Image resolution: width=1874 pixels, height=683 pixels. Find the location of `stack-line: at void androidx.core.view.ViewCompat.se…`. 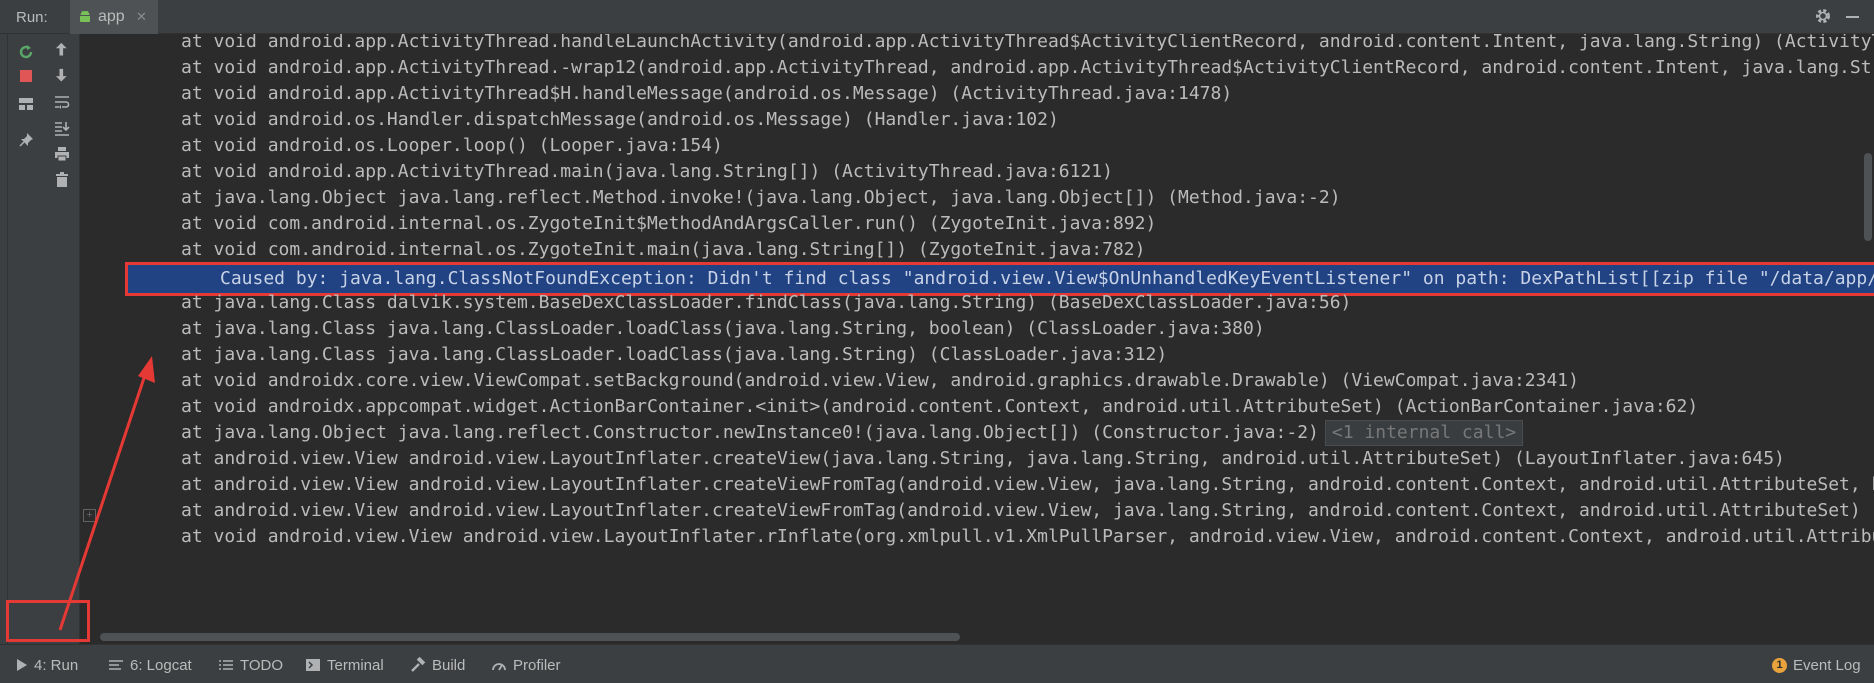

stack-line: at void androidx.core.view.ViewCompat.se… is located at coordinates (880, 380).